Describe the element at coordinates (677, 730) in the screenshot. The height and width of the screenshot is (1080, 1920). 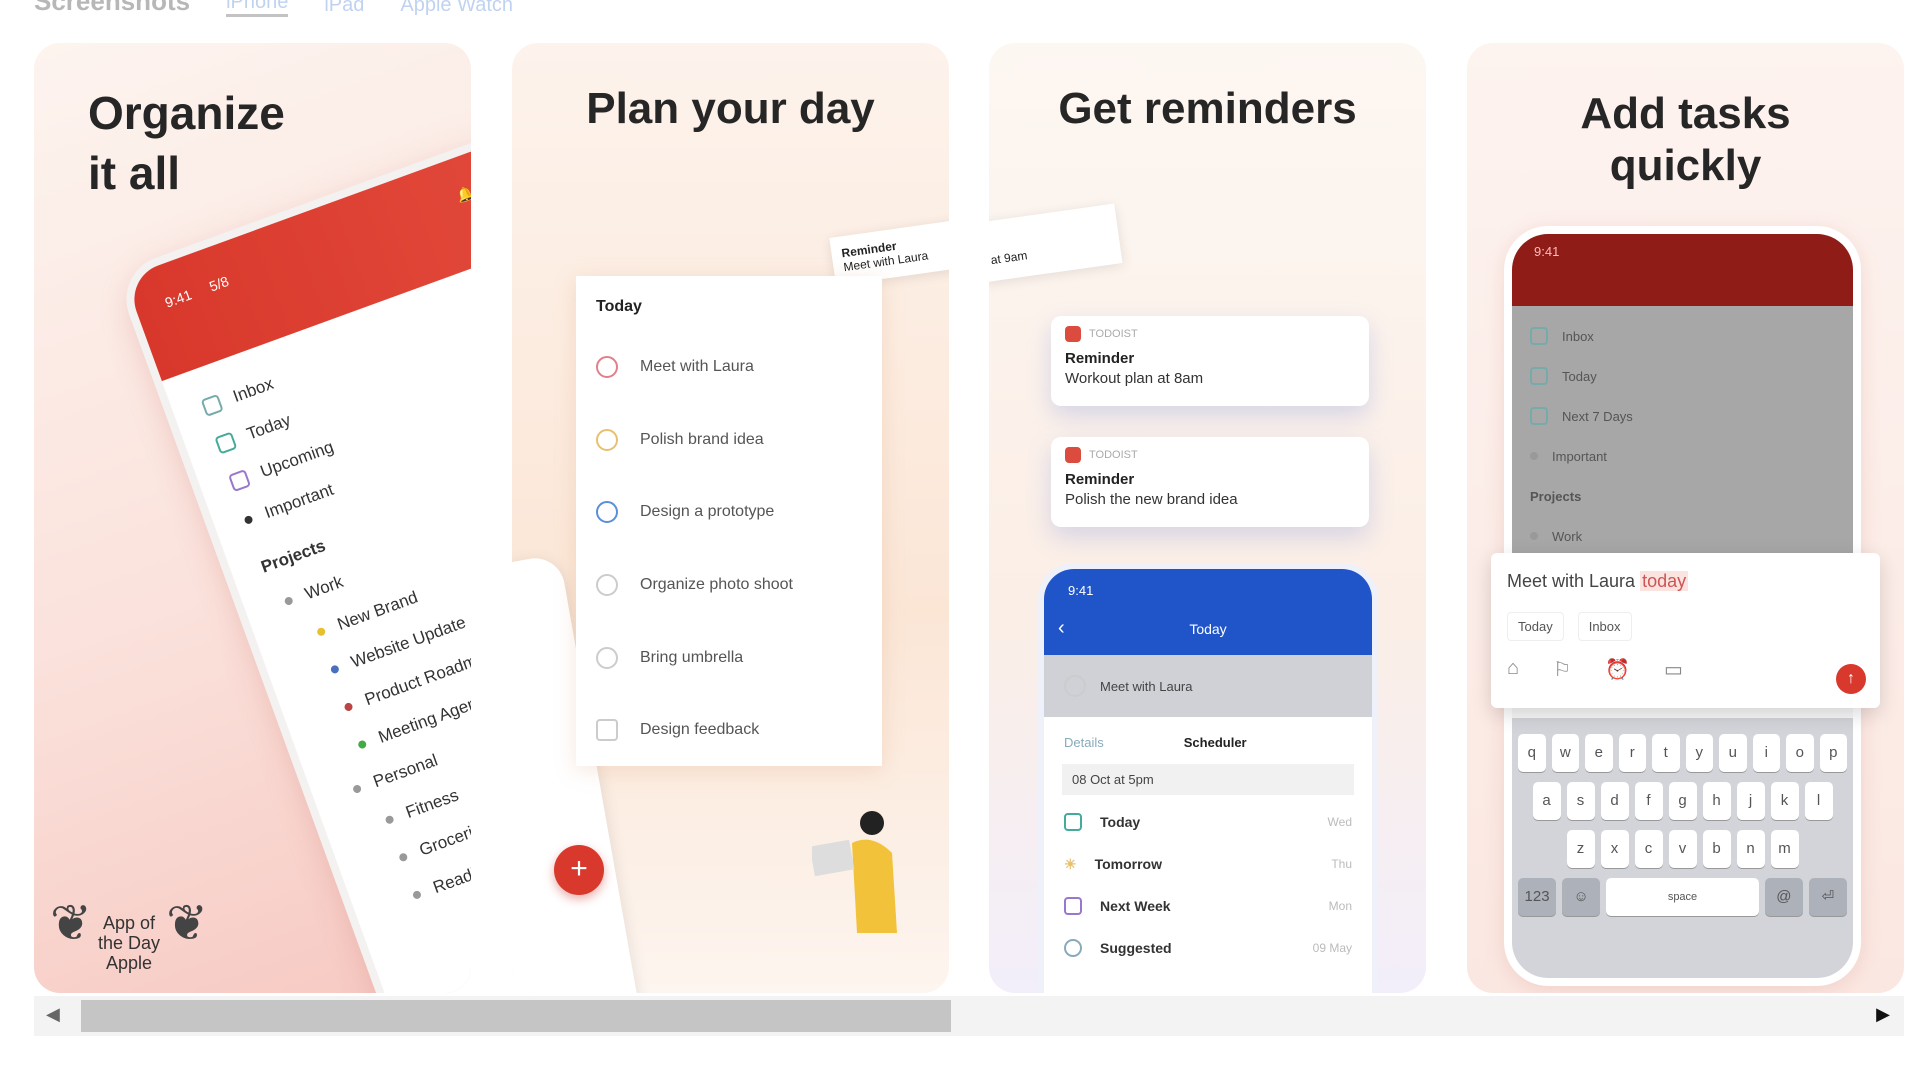
I see `task-item: Design feedback` at that location.